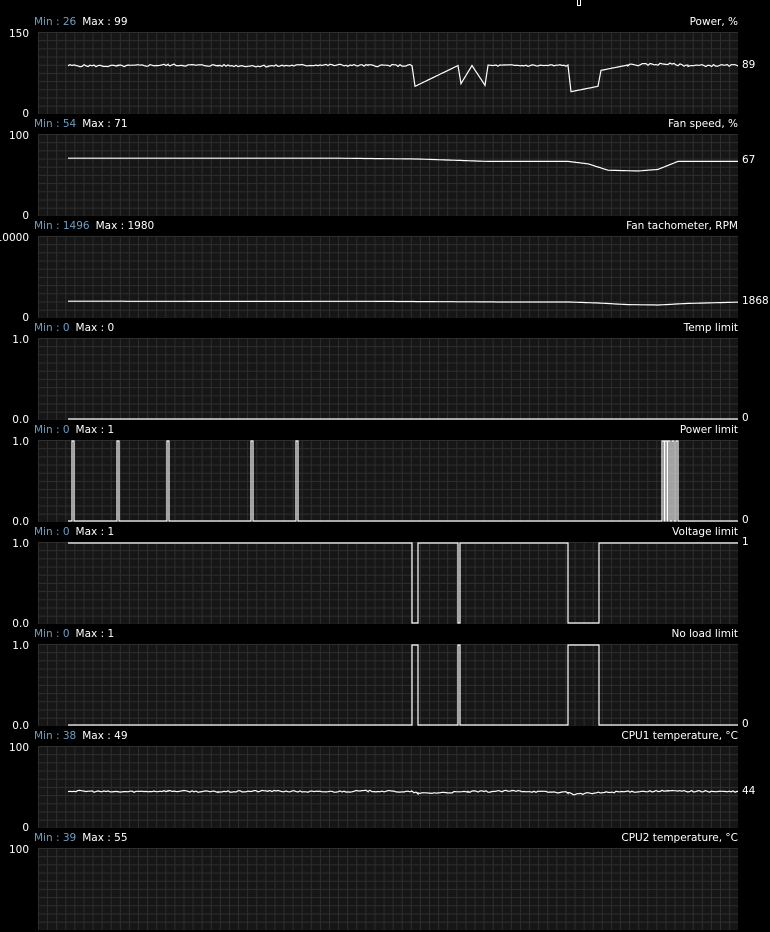 Image resolution: width=770 pixels, height=932 pixels. I want to click on graph-header: Min : 54 Max : 71 Fan speed, %, so click(385, 124).